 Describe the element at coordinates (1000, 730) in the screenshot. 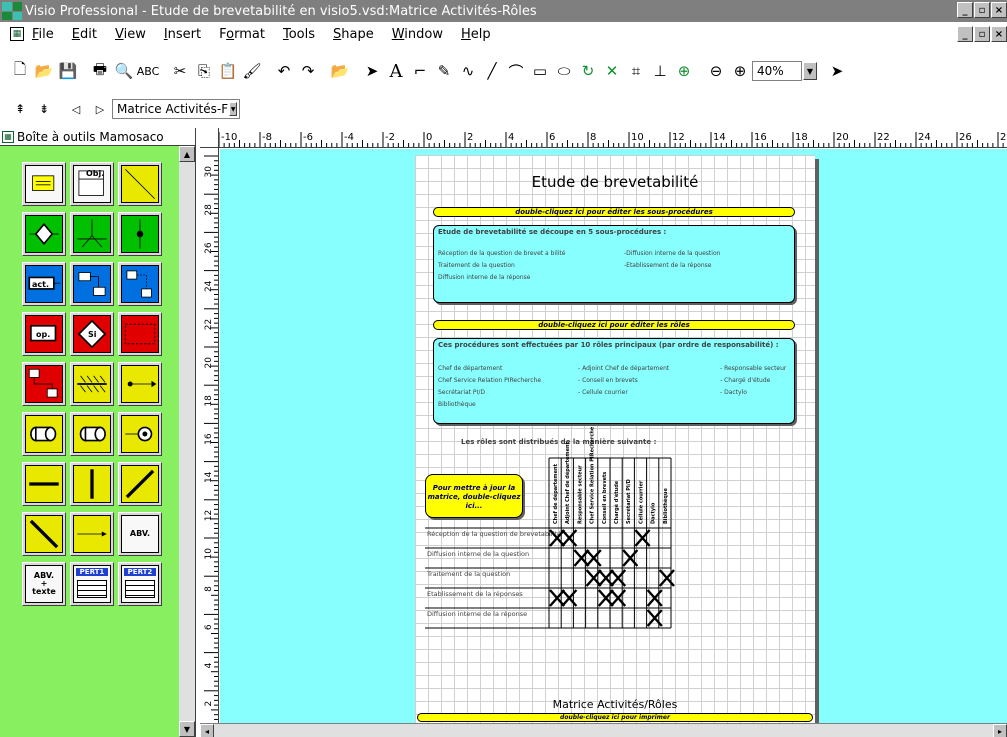

I see `scroll-right-icon: ▸` at that location.